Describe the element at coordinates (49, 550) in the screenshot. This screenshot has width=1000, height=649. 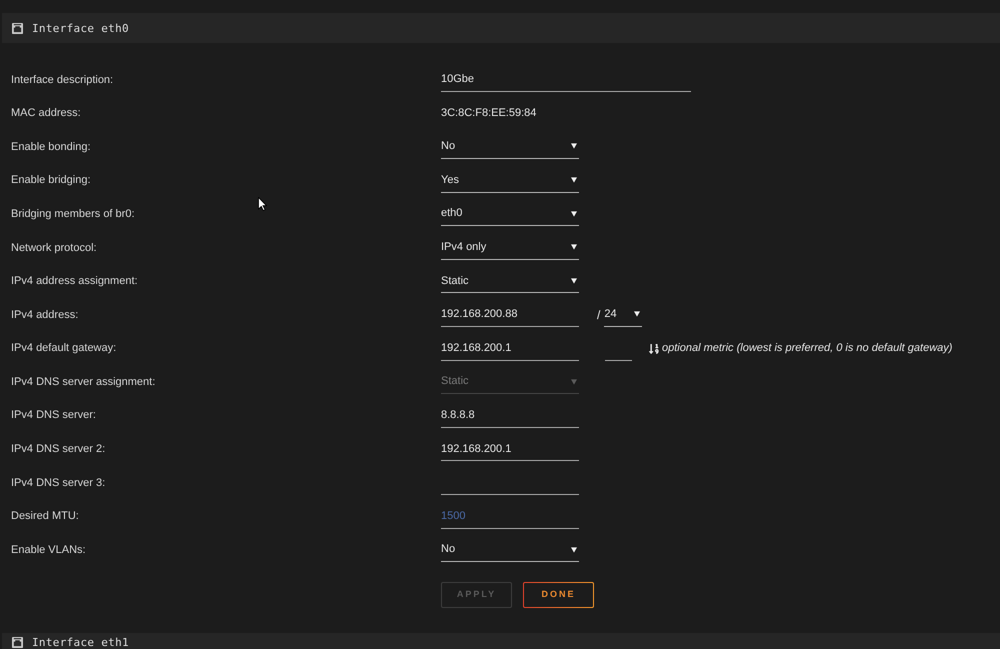
I see `field-label: Enable VLANs:` at that location.